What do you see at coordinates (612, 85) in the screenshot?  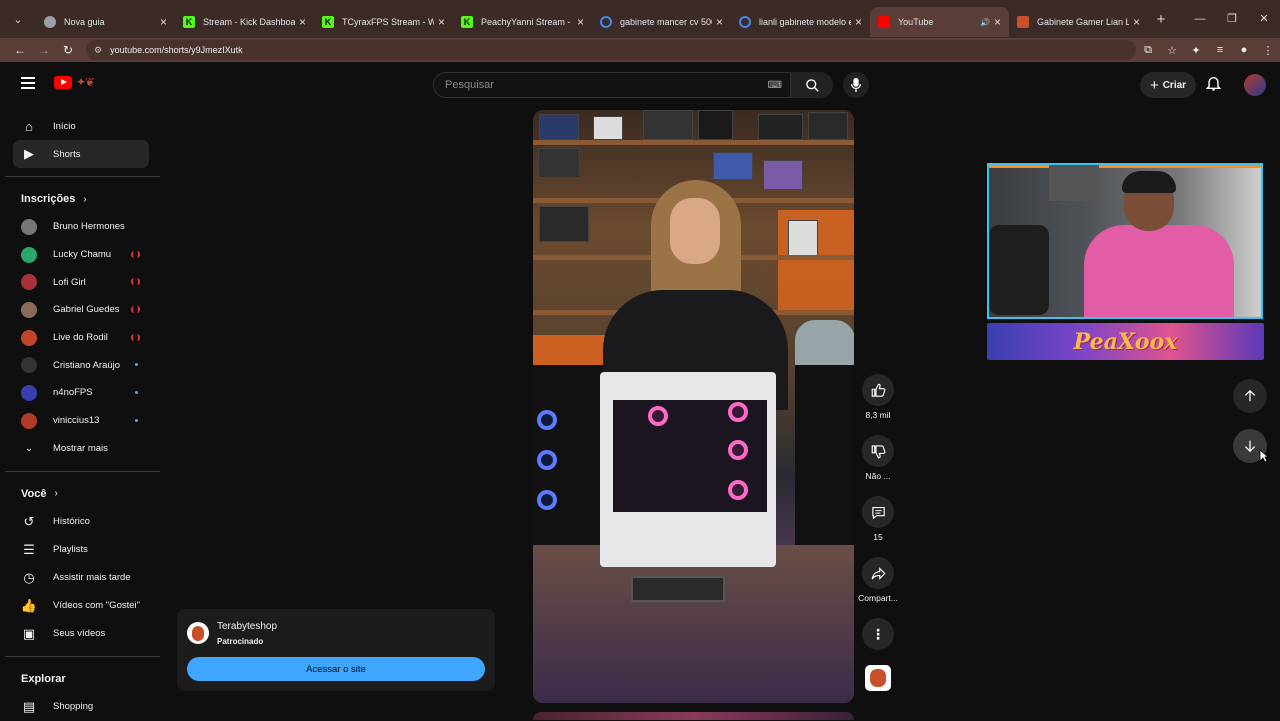 I see `search-input: Pesquisar ⌨` at bounding box center [612, 85].